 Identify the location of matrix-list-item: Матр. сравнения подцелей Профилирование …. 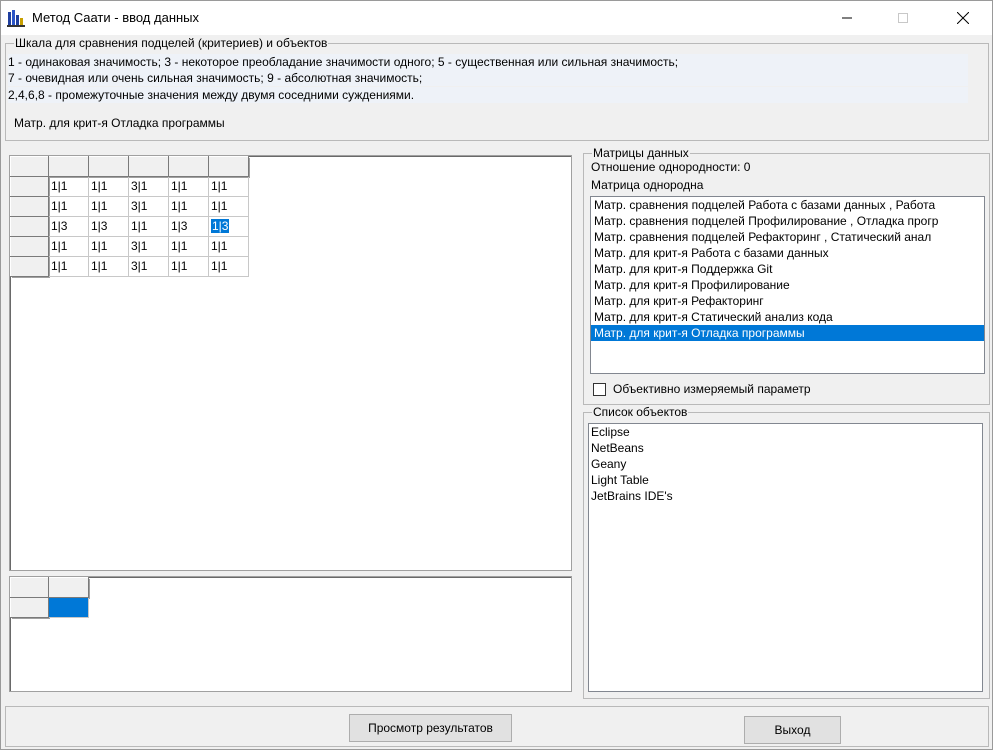
(787, 221).